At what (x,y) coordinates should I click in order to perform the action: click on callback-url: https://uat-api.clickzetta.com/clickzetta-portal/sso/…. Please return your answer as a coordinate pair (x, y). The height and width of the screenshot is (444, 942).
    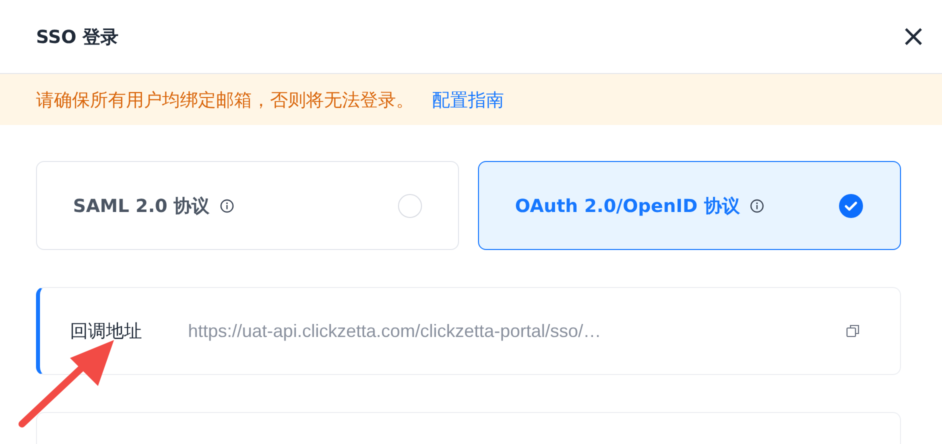
    Looking at the image, I should click on (395, 331).